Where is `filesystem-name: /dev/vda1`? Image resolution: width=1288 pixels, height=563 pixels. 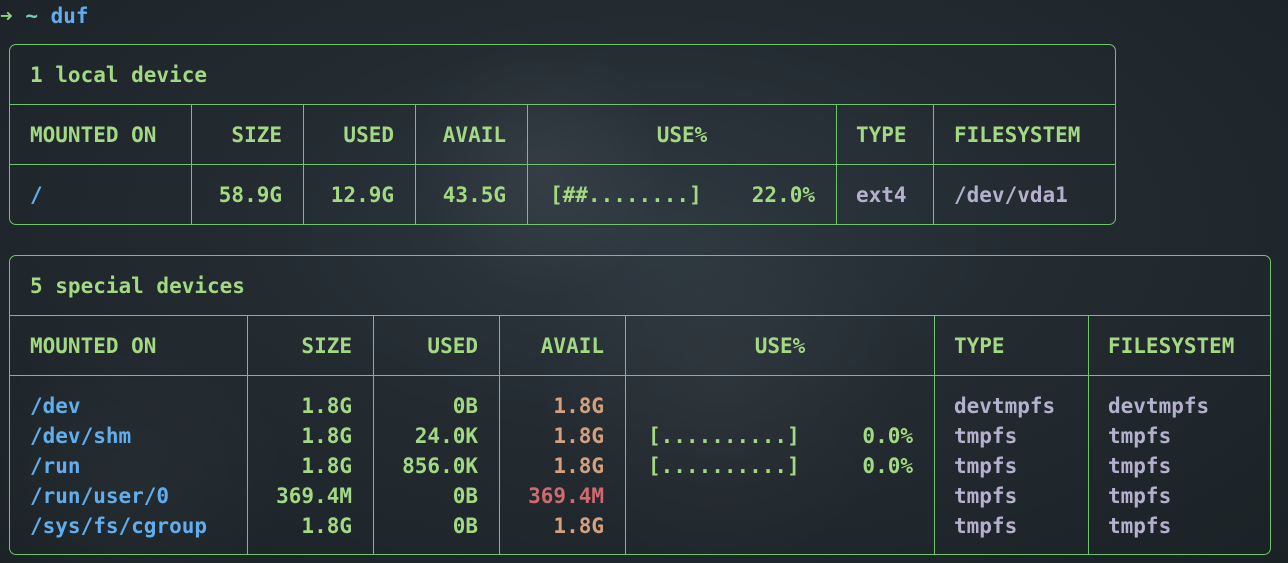 filesystem-name: /dev/vda1 is located at coordinates (1011, 195).